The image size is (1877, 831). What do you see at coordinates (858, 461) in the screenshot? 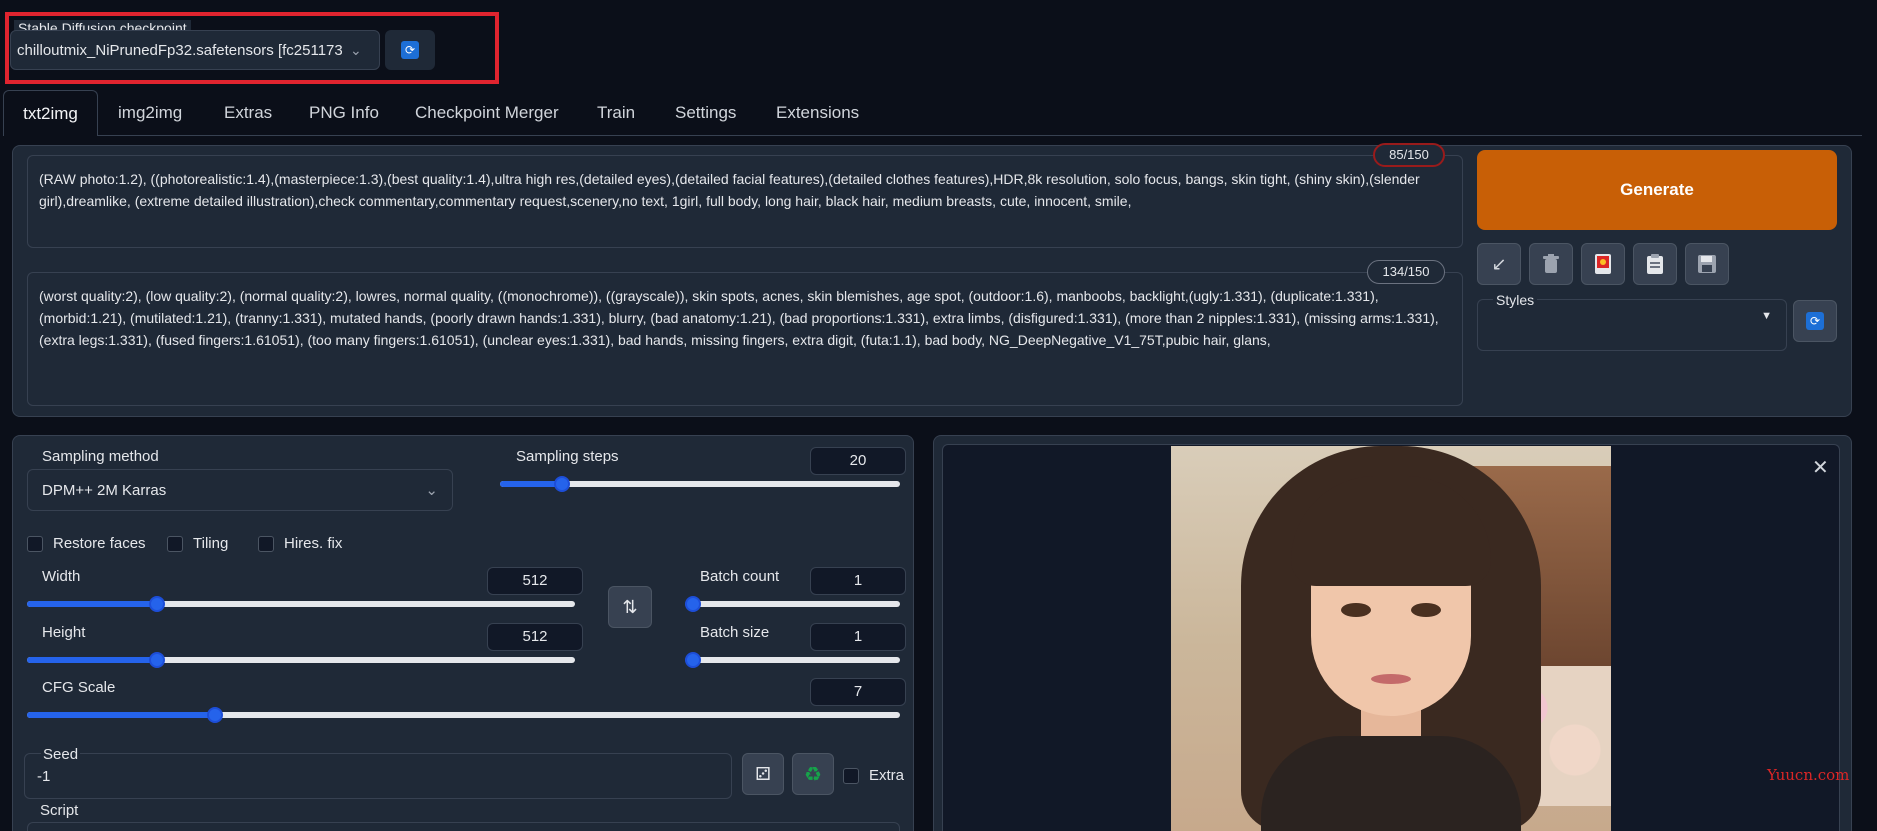
I see `sampling-steps-input: 20` at bounding box center [858, 461].